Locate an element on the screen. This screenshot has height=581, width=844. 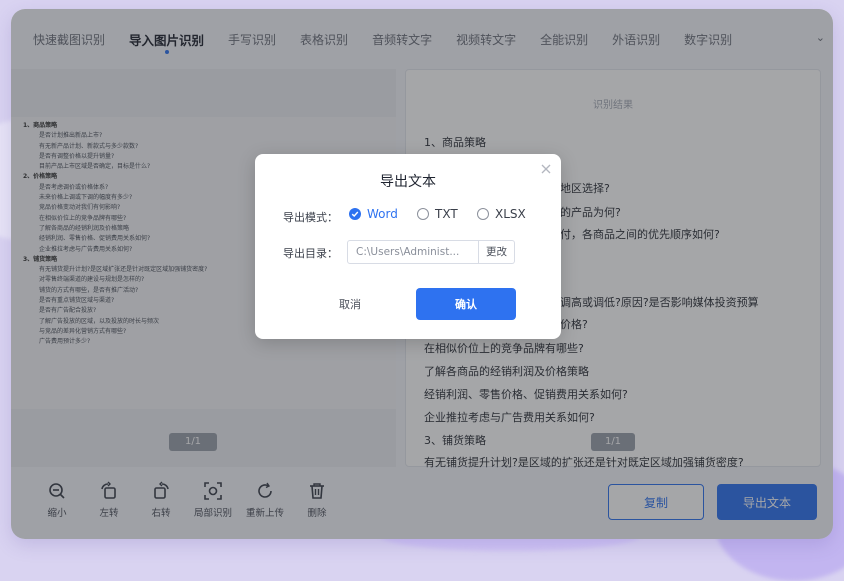
mode-xlsx-radio: XLSX is located at coordinates (501, 214).